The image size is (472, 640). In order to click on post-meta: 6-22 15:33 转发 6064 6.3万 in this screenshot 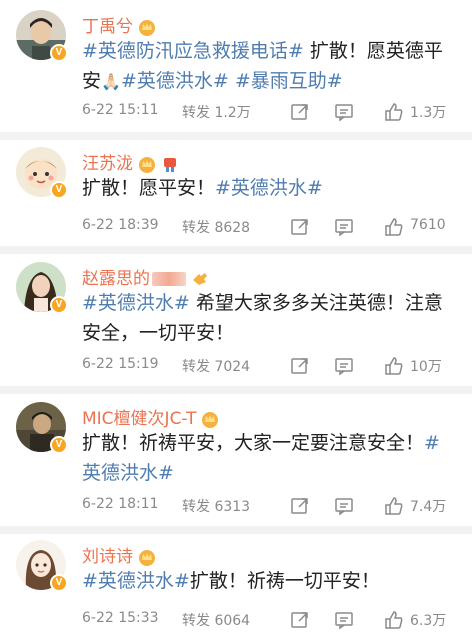, I will do `click(272, 620)`.